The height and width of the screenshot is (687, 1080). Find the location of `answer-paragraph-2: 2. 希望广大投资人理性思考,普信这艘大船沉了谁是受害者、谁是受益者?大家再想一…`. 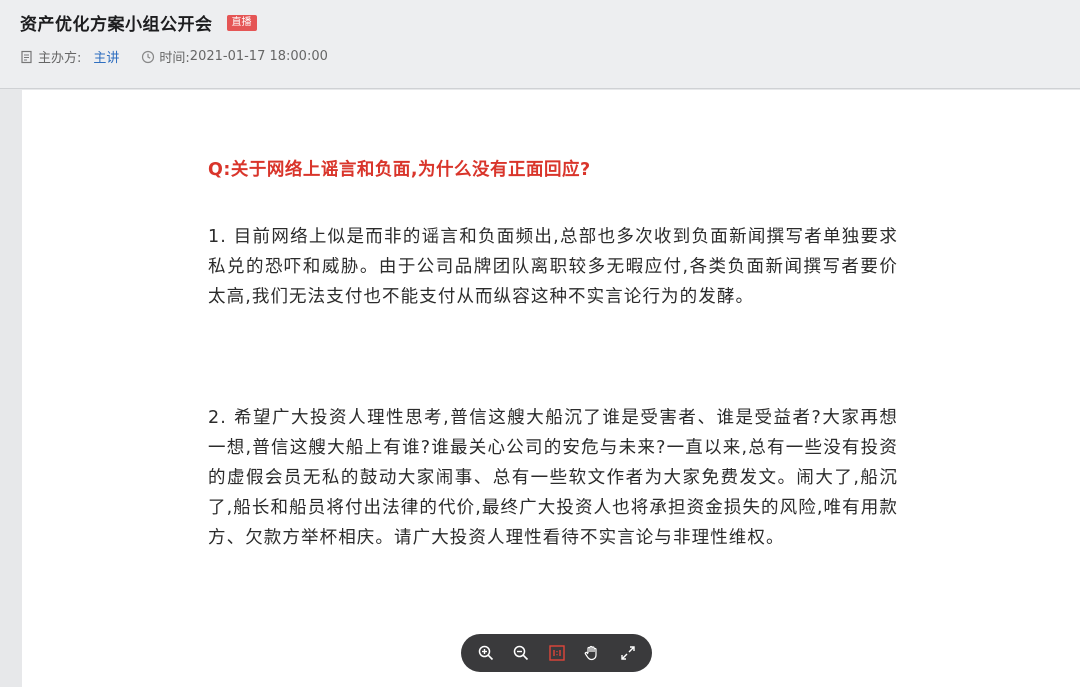

answer-paragraph-2: 2. 希望广大投资人理性思考,普信这艘大船沉了谁是受害者、谁是受益者?大家再想一… is located at coordinates (553, 478).